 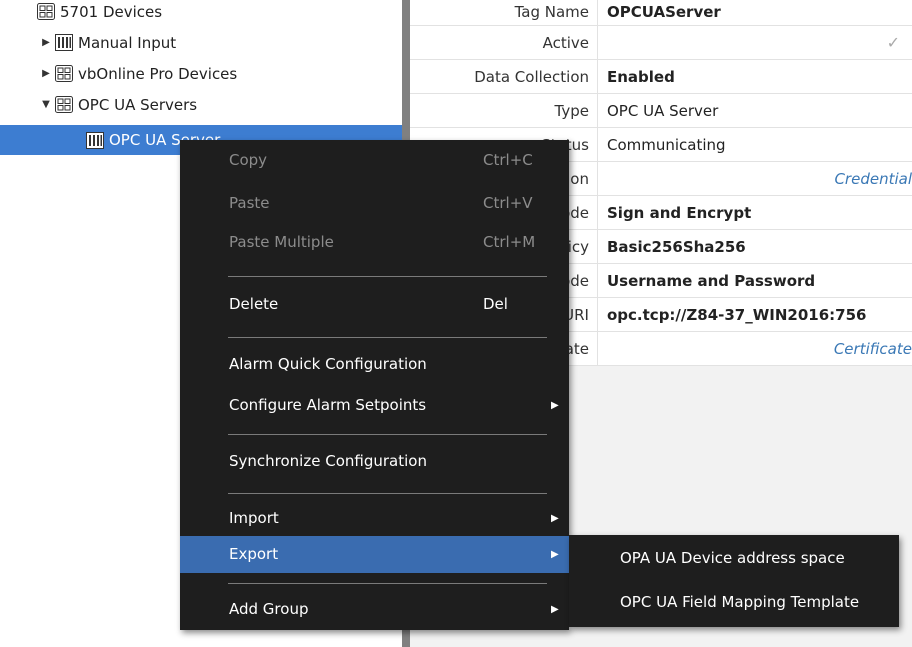 What do you see at coordinates (46, 104) in the screenshot?
I see `collapse-arrow-icon: ▼` at bounding box center [46, 104].